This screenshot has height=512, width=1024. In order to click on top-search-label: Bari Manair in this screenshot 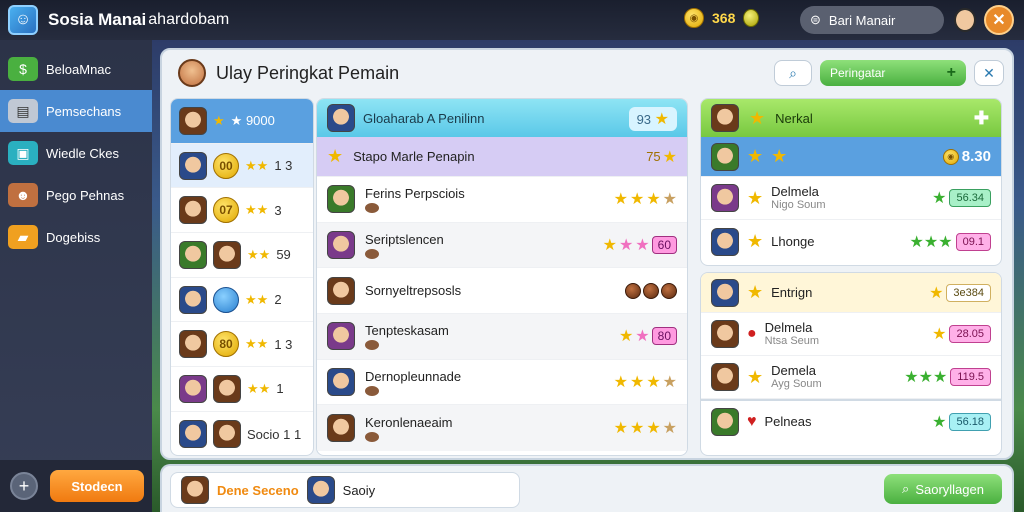, I will do `click(862, 20)`.